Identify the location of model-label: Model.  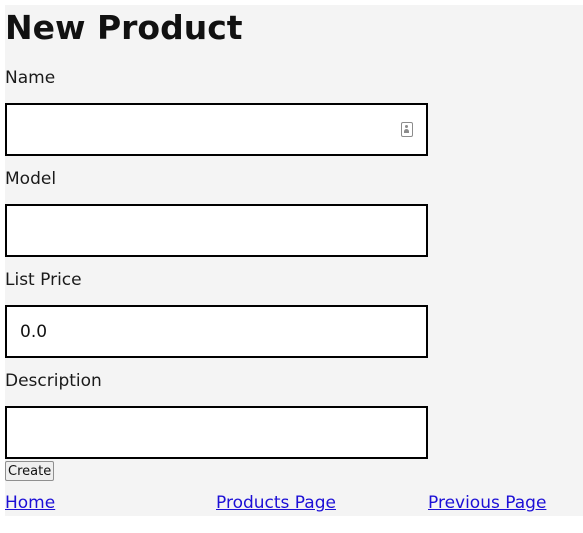
(31, 179).